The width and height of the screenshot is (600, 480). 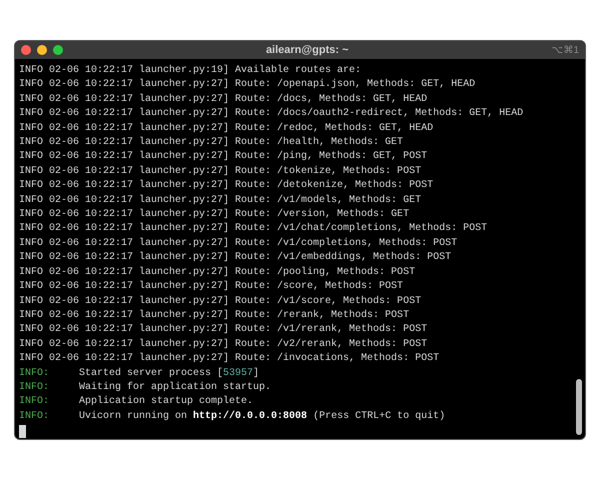 I want to click on log-line: INFO 02-06 10:22:17 launcher.py:27] Route: /v1/models, Methods: GET, so click(x=220, y=201).